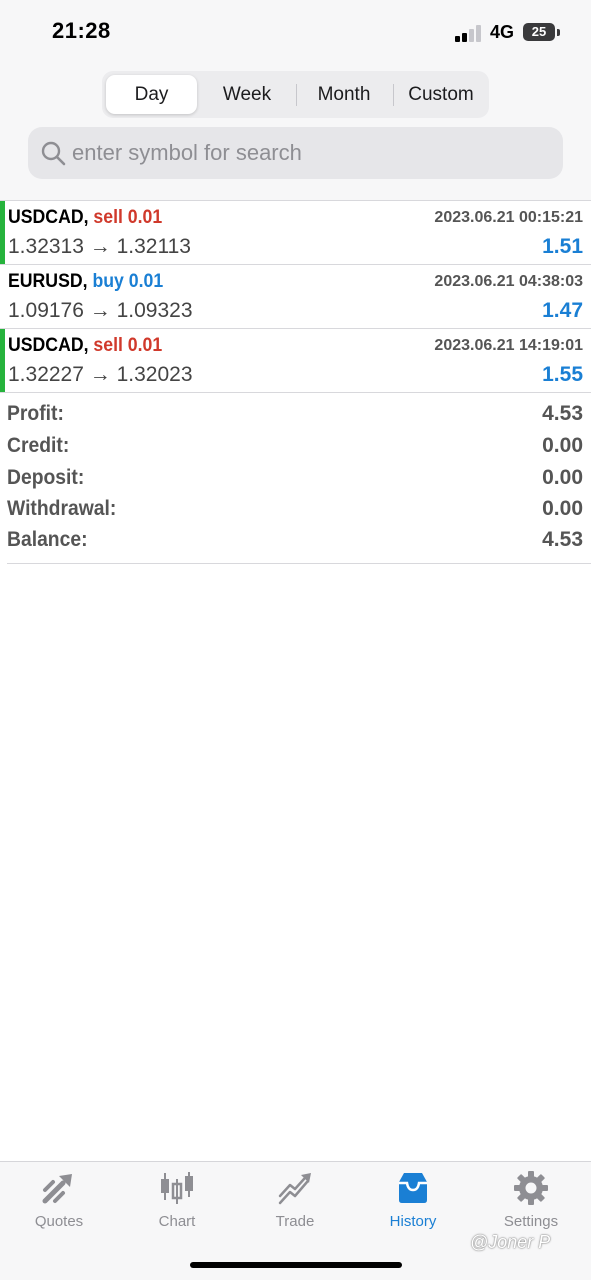 This screenshot has width=591, height=1280. I want to click on deal-prices: 1.32313 → 1.32113, so click(99, 247).